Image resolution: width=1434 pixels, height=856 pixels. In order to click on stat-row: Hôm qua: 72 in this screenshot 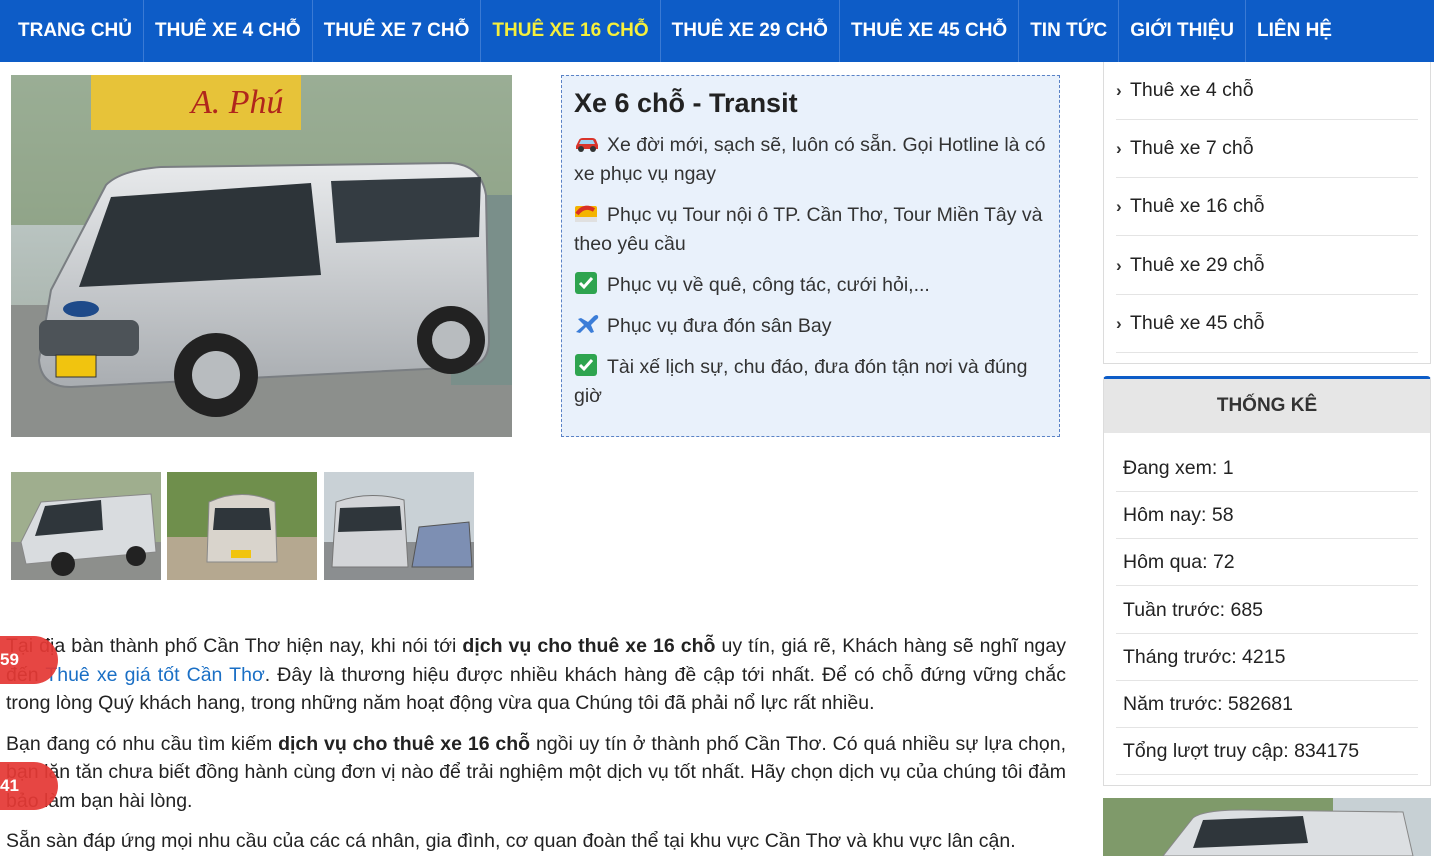, I will do `click(1267, 562)`.